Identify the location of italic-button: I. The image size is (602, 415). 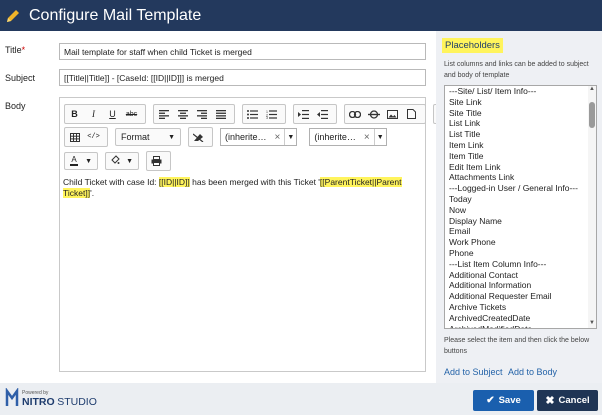
(93, 114).